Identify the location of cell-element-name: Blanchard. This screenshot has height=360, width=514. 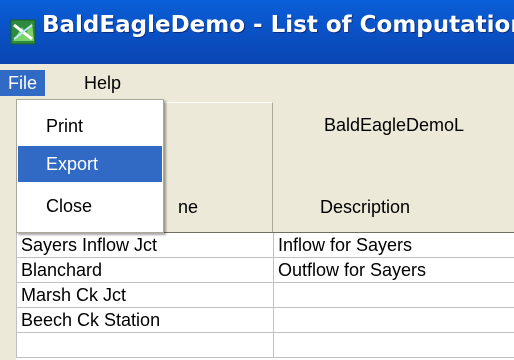
(145, 270).